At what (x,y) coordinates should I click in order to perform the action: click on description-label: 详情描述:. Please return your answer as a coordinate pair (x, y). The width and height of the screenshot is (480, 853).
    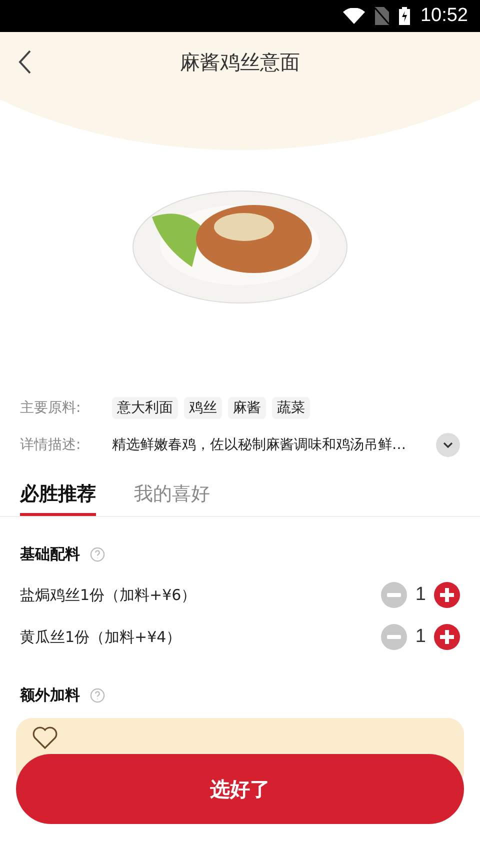
    Looking at the image, I should click on (51, 445).